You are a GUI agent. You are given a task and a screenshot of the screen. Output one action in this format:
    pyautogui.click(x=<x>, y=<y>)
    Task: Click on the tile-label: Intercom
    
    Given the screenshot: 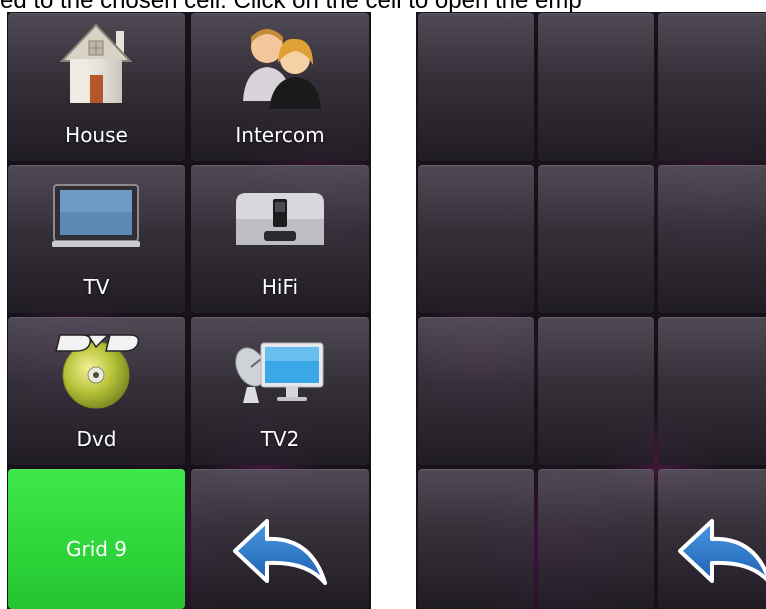 What is the action you would take?
    pyautogui.click(x=280, y=135)
    